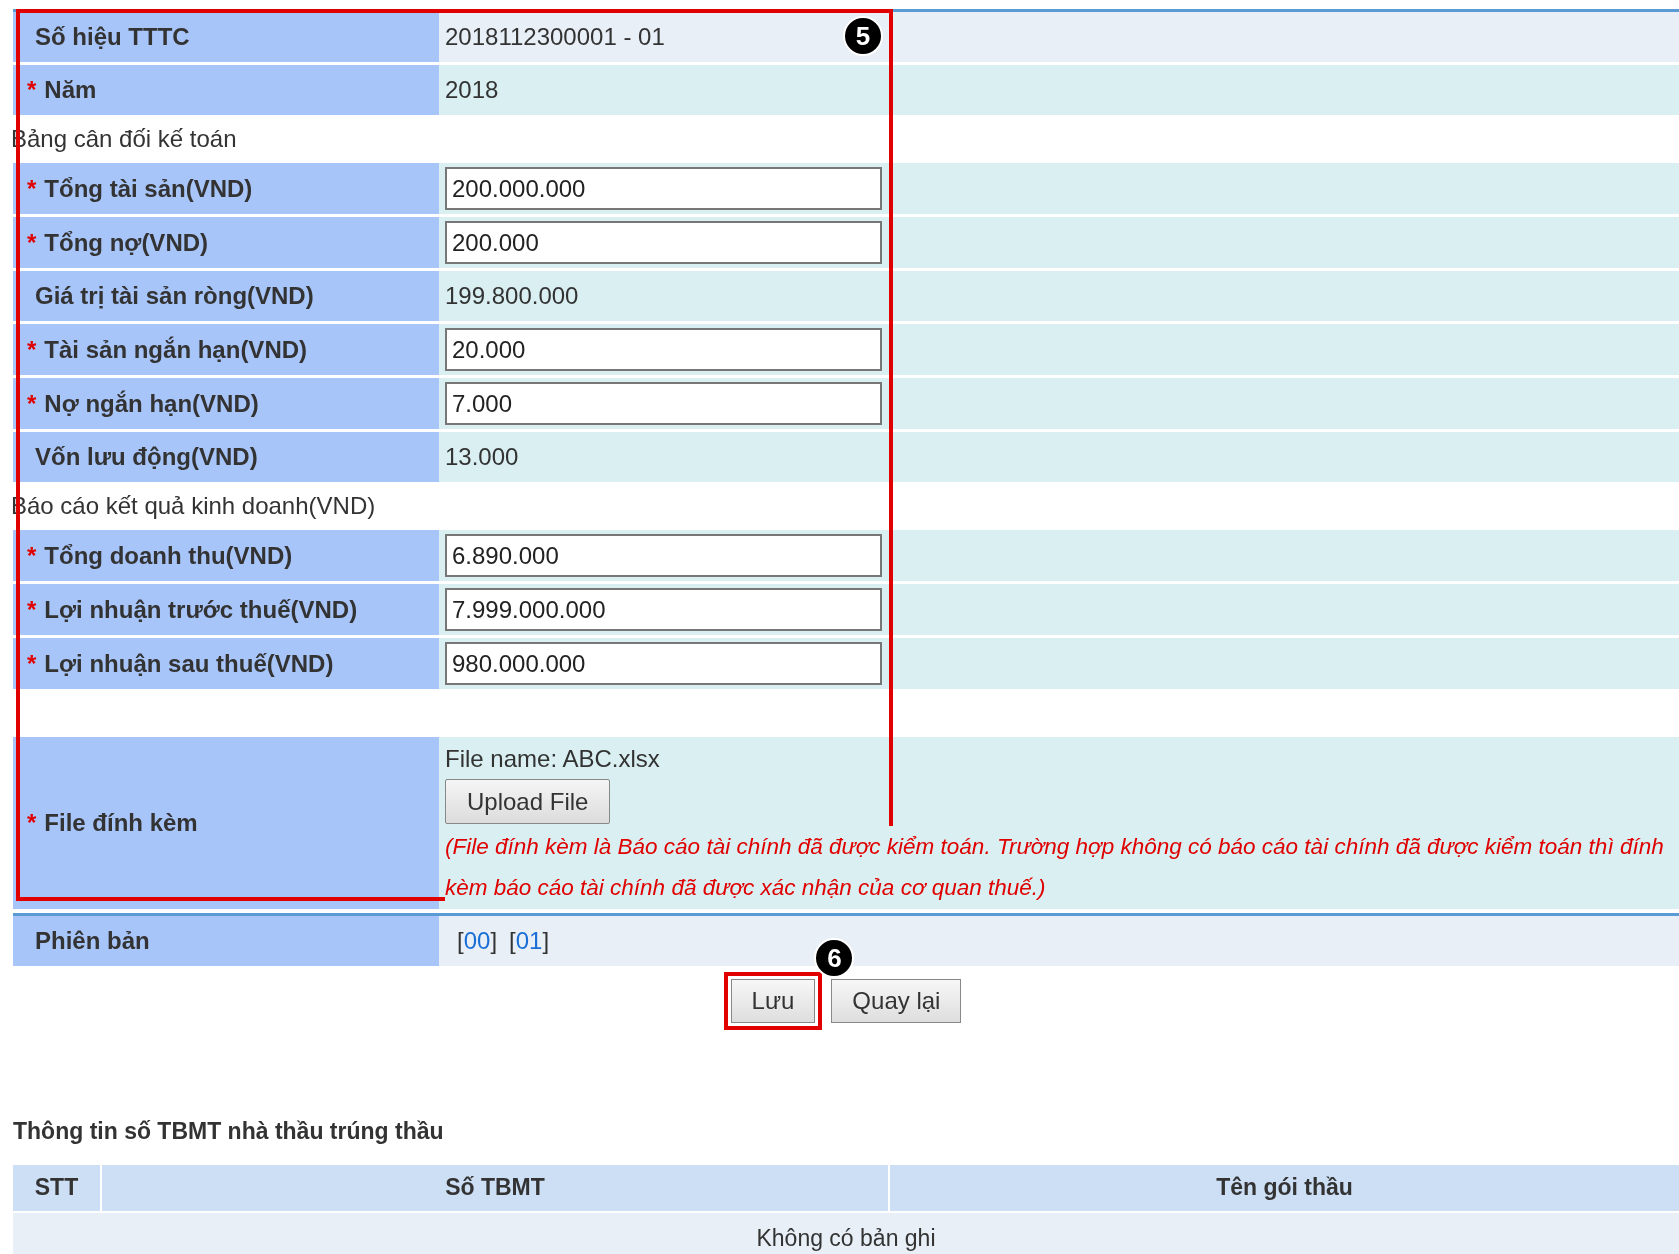 Image resolution: width=1679 pixels, height=1254 pixels. What do you see at coordinates (56, 1187) in the screenshot?
I see `column-header: STT` at bounding box center [56, 1187].